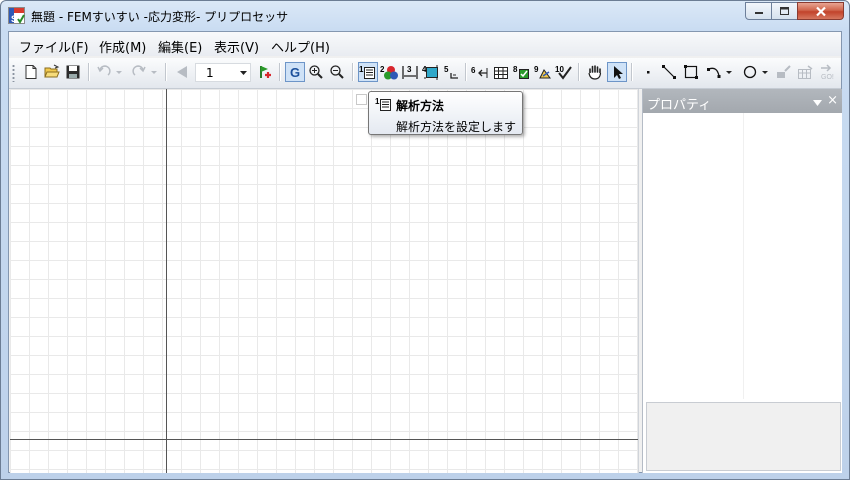  Describe the element at coordinates (832, 100) in the screenshot. I see `properties-close-icon: ×` at that location.